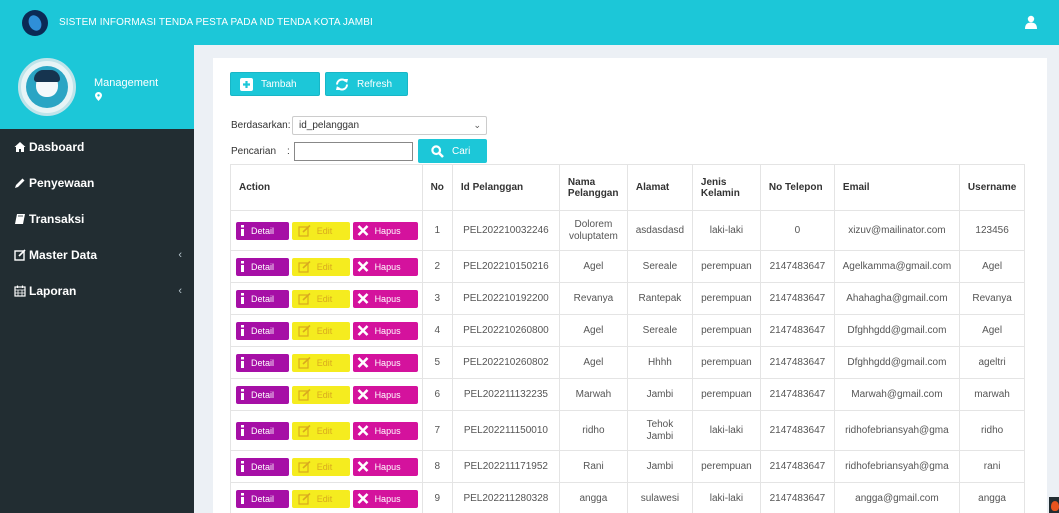 This screenshot has width=1059, height=513. What do you see at coordinates (366, 84) in the screenshot?
I see `refresh-button: Refresh` at bounding box center [366, 84].